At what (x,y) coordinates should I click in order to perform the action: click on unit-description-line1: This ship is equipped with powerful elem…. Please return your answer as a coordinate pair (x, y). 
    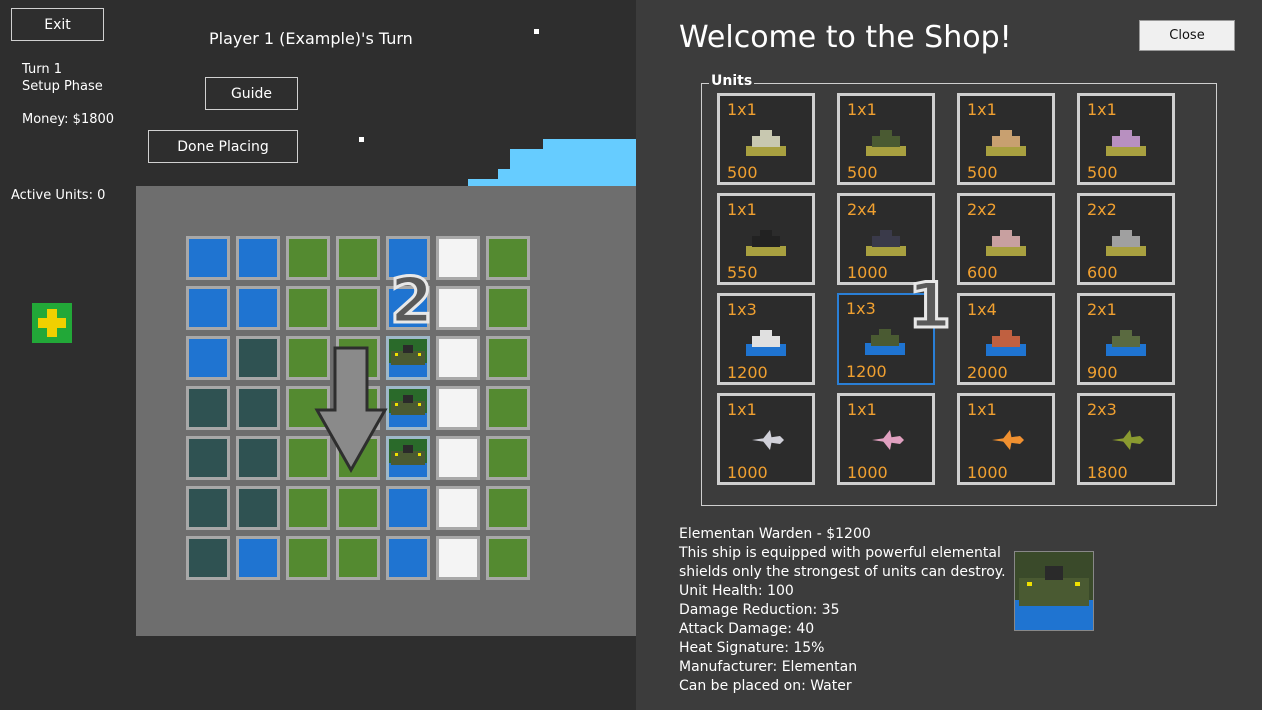
    Looking at the image, I should click on (840, 553).